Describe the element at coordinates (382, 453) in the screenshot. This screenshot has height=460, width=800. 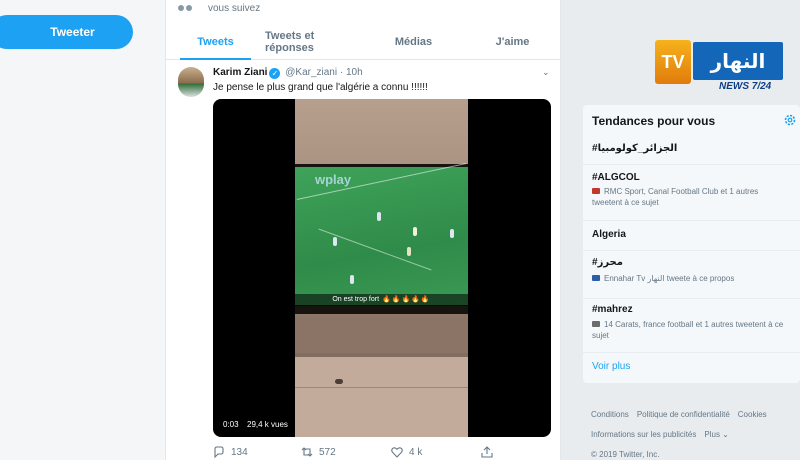
I see `tweet-actions: 134 572 4 k` at that location.